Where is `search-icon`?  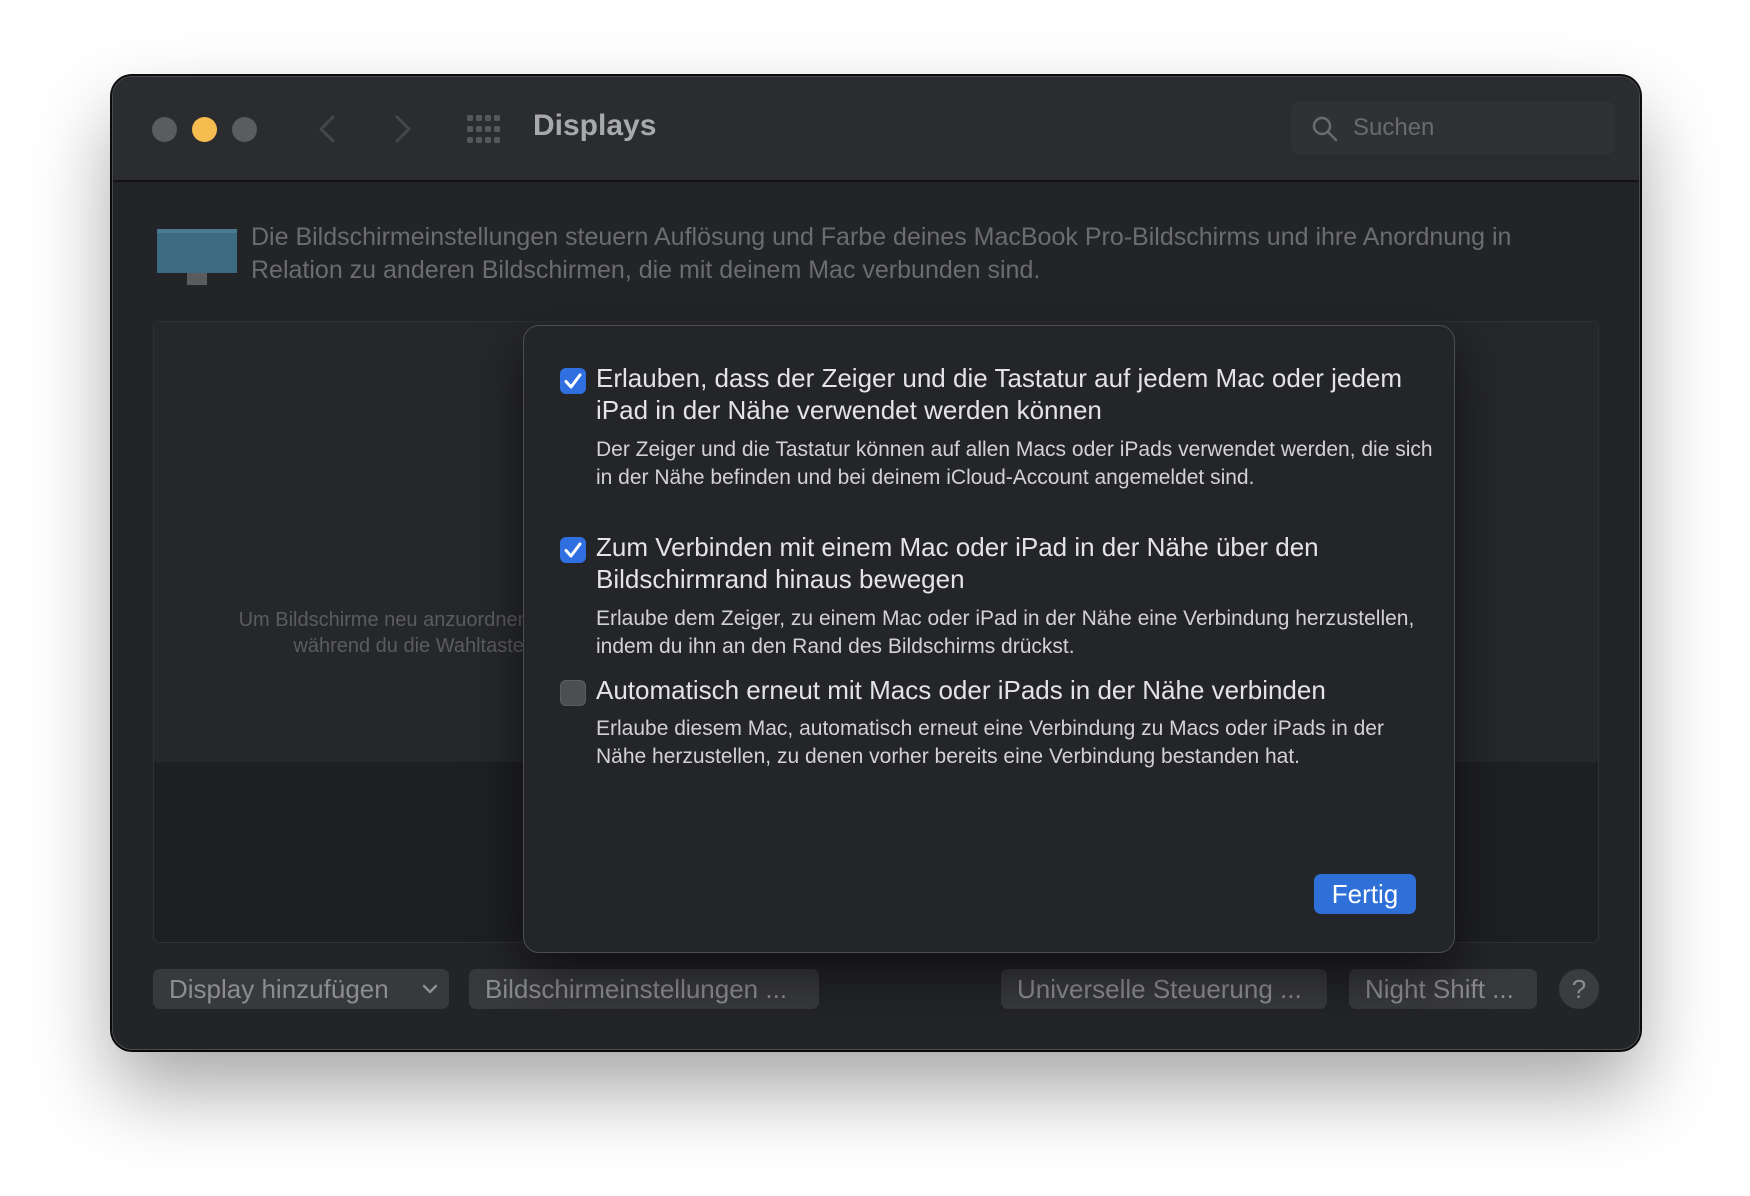 search-icon is located at coordinates (1325, 129).